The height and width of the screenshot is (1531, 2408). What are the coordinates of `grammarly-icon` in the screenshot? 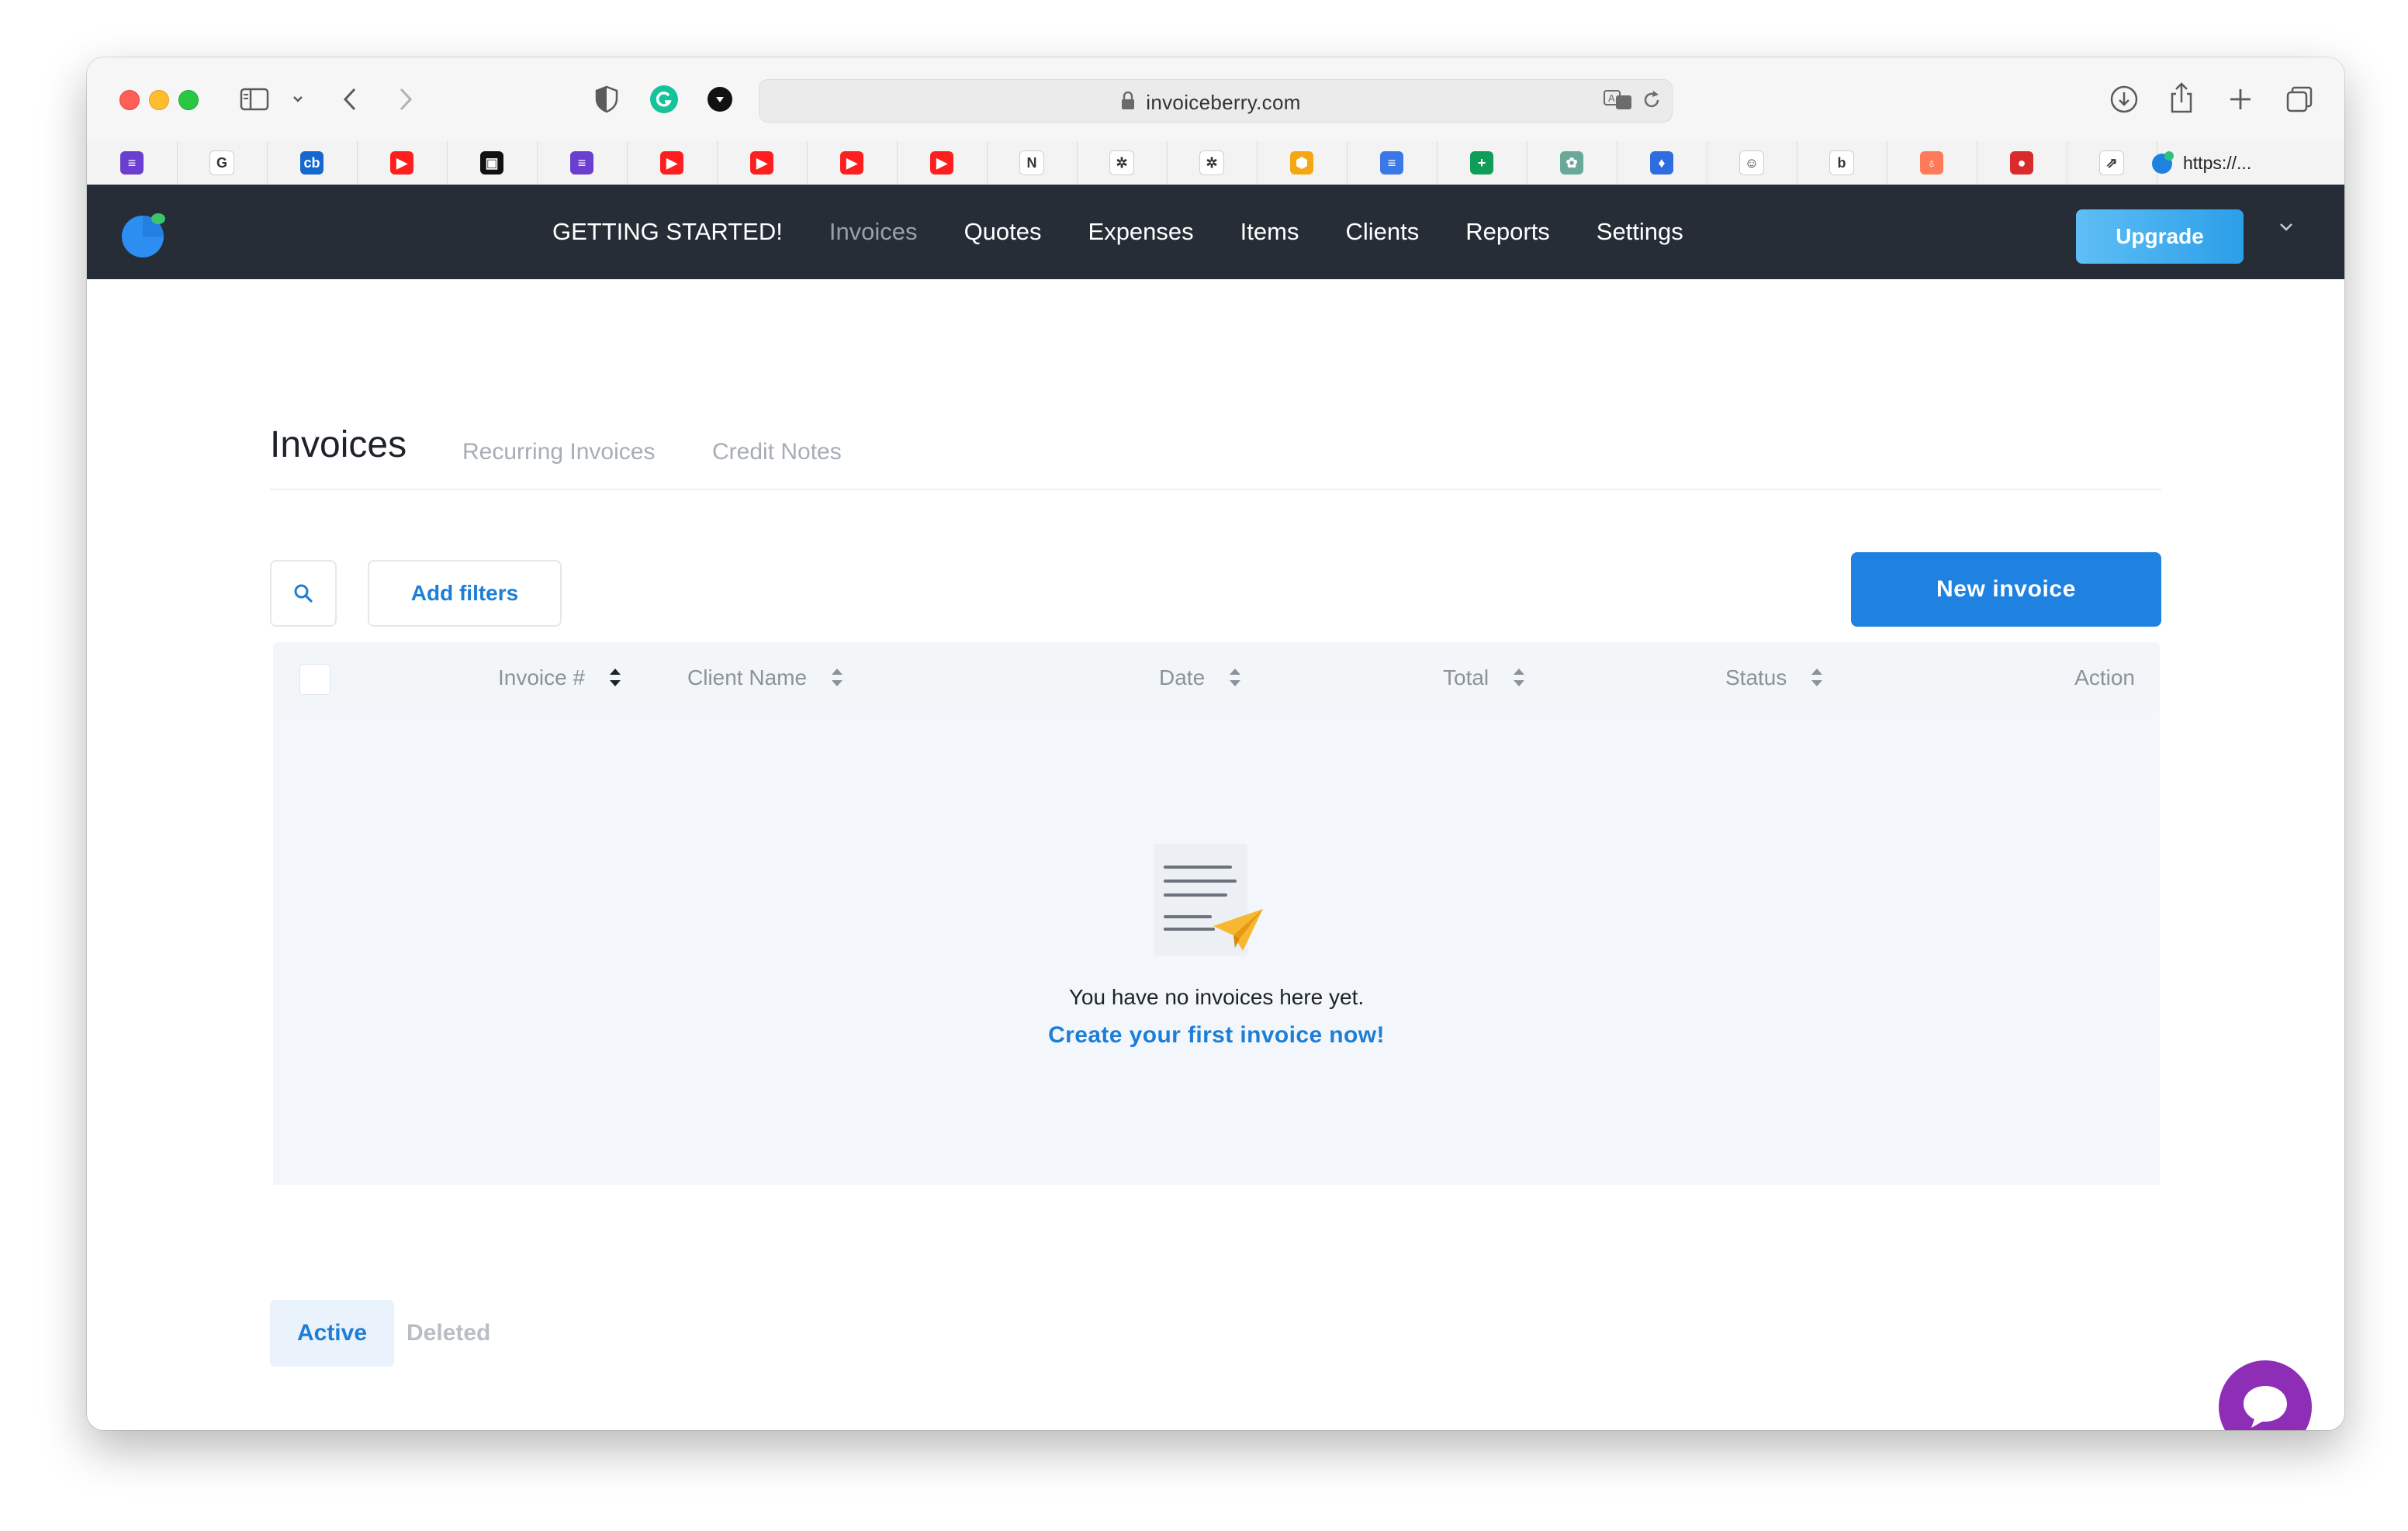 It's located at (664, 99).